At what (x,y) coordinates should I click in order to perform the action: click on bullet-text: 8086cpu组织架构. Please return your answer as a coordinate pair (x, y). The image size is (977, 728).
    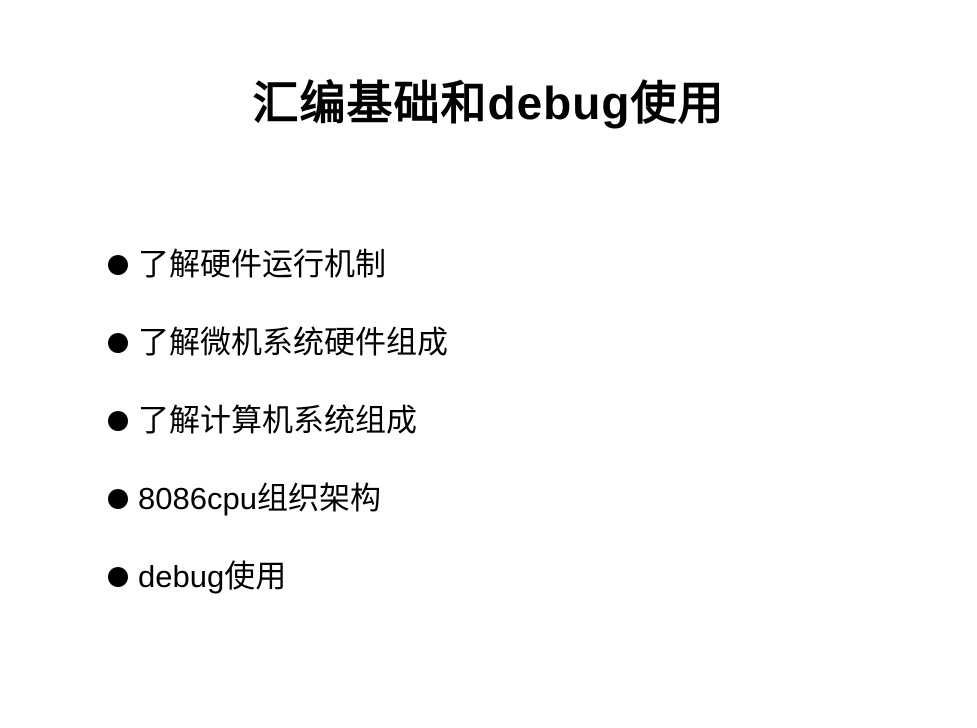
    Looking at the image, I should click on (259, 498).